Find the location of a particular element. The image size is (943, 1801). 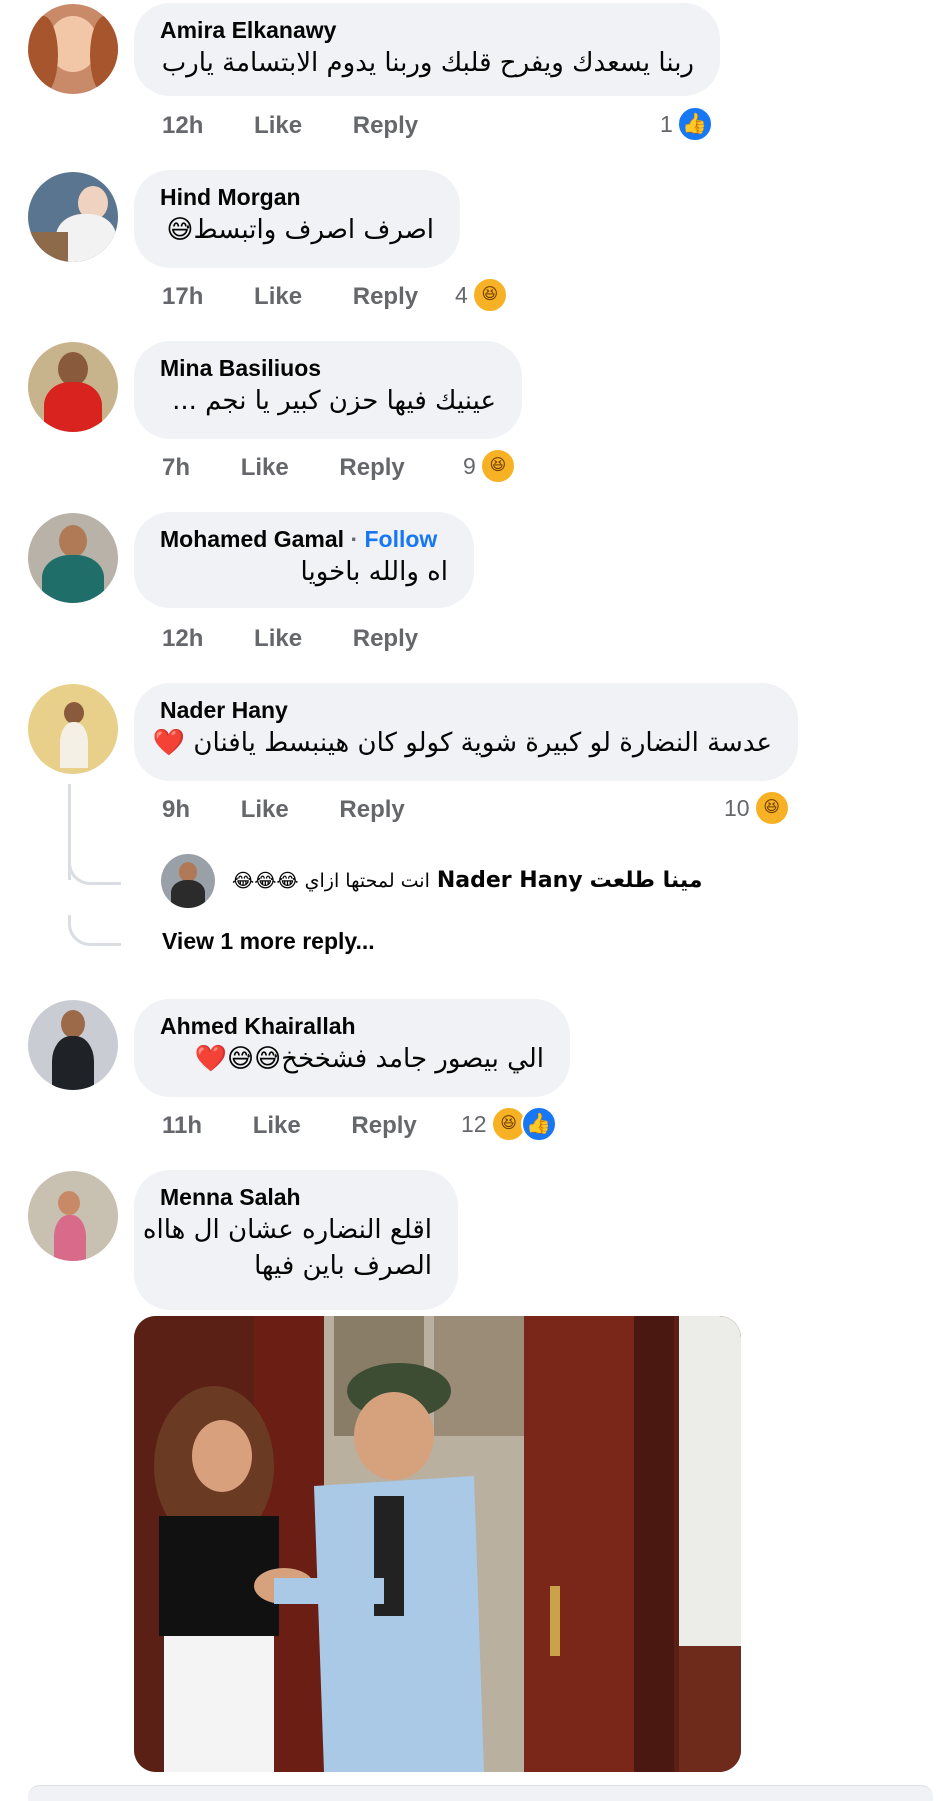

reaction-count: 4 is located at coordinates (461, 295).